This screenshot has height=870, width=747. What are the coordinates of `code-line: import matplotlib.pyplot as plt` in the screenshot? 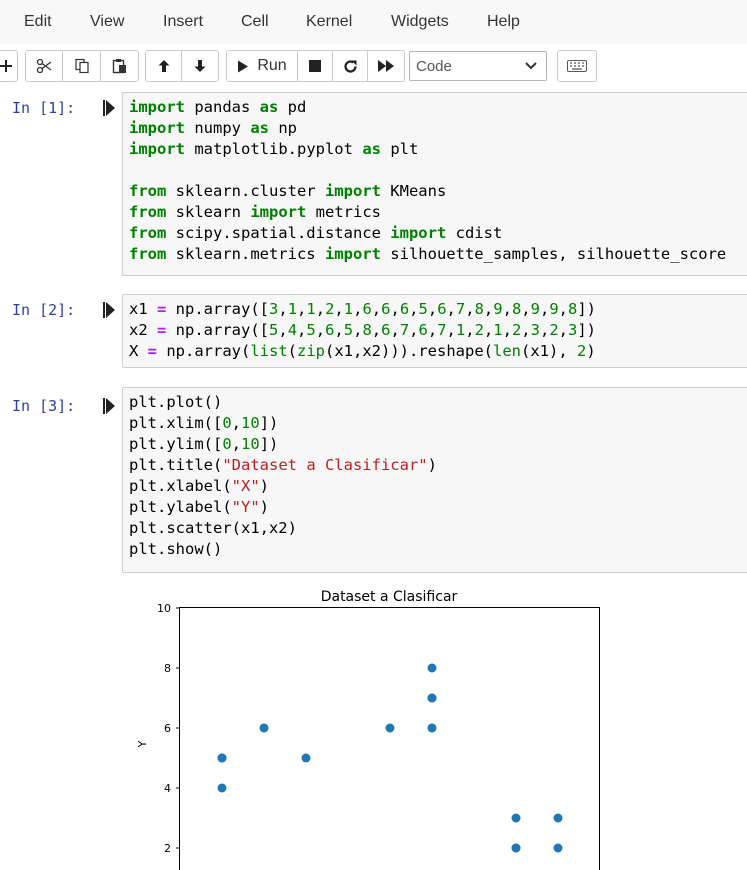 It's located at (438, 149).